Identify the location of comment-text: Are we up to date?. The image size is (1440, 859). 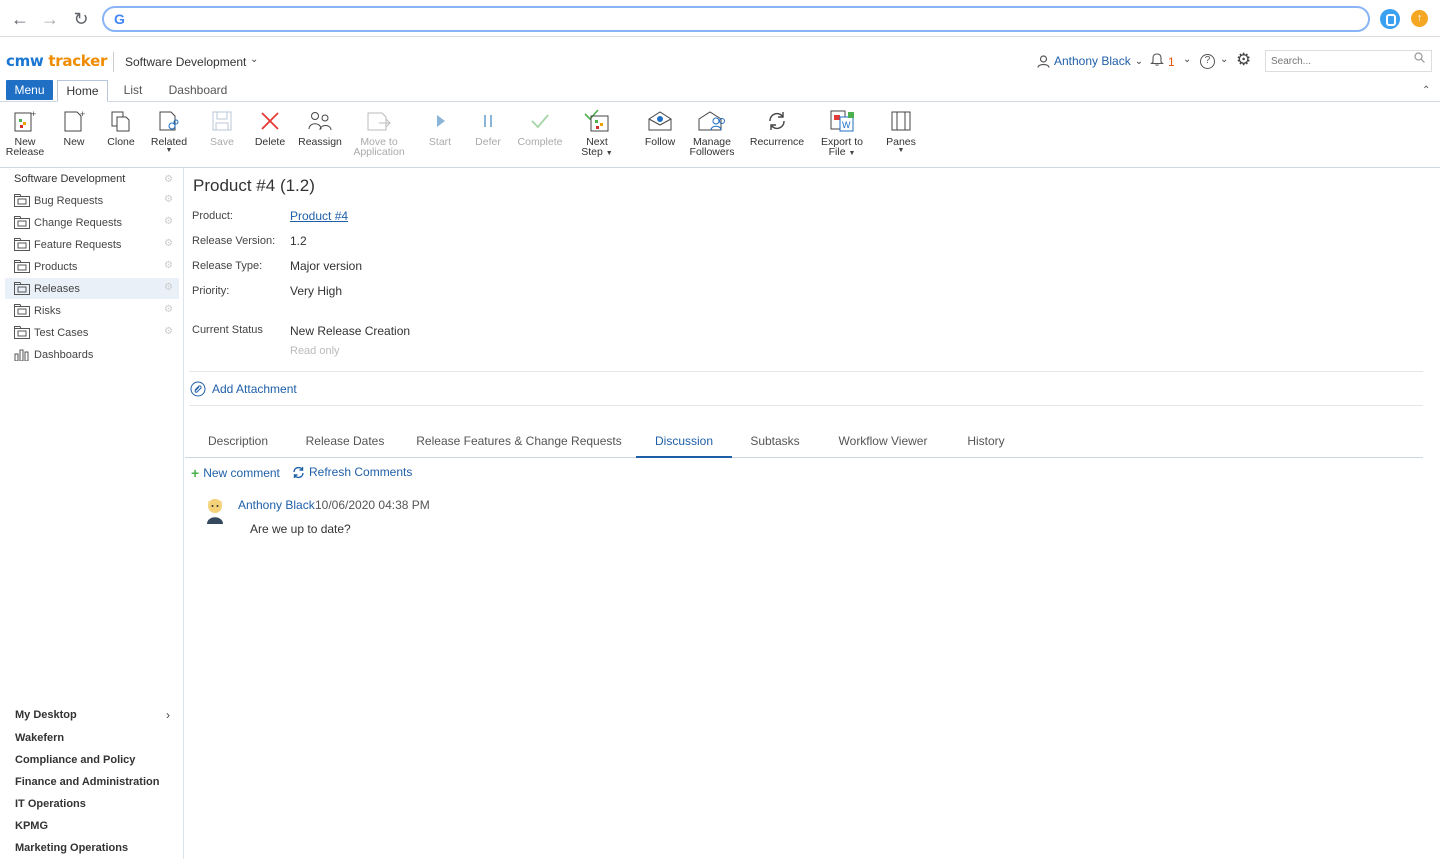
(300, 529).